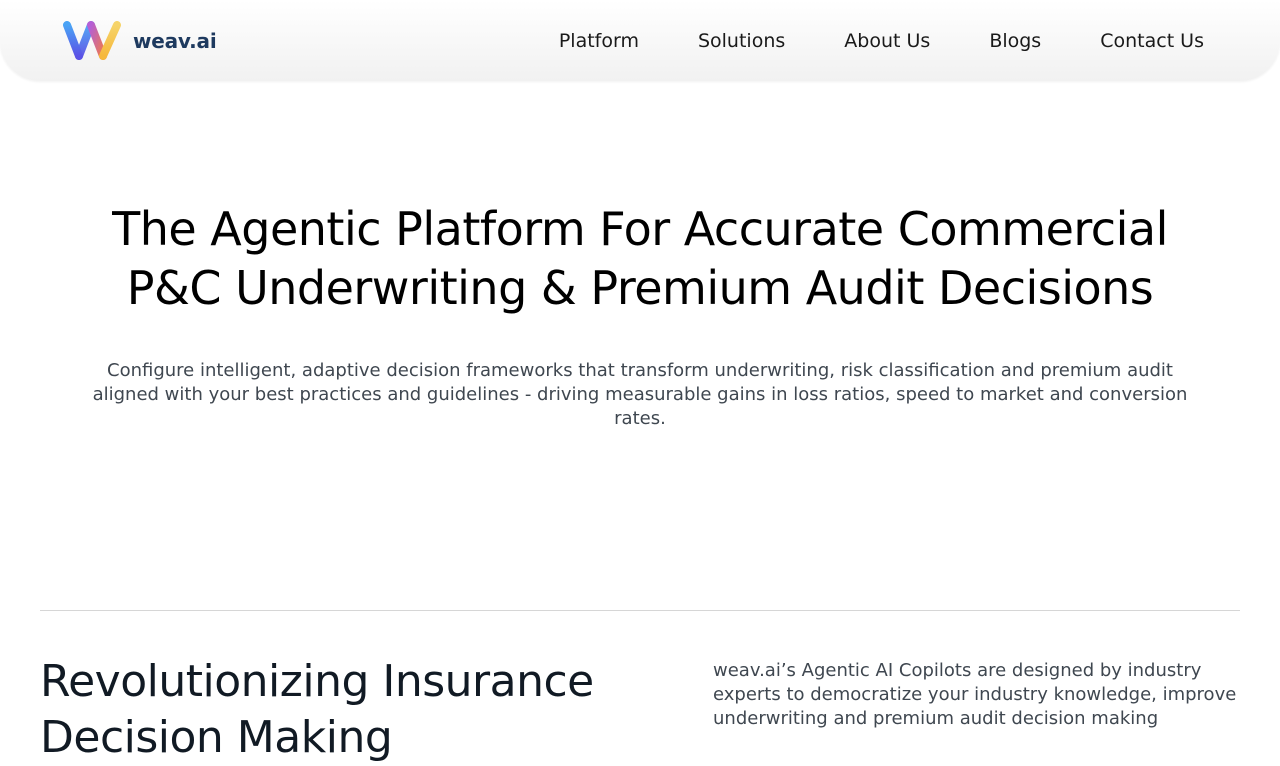  What do you see at coordinates (887, 41) in the screenshot?
I see `nav-link-about-us: About Us` at bounding box center [887, 41].